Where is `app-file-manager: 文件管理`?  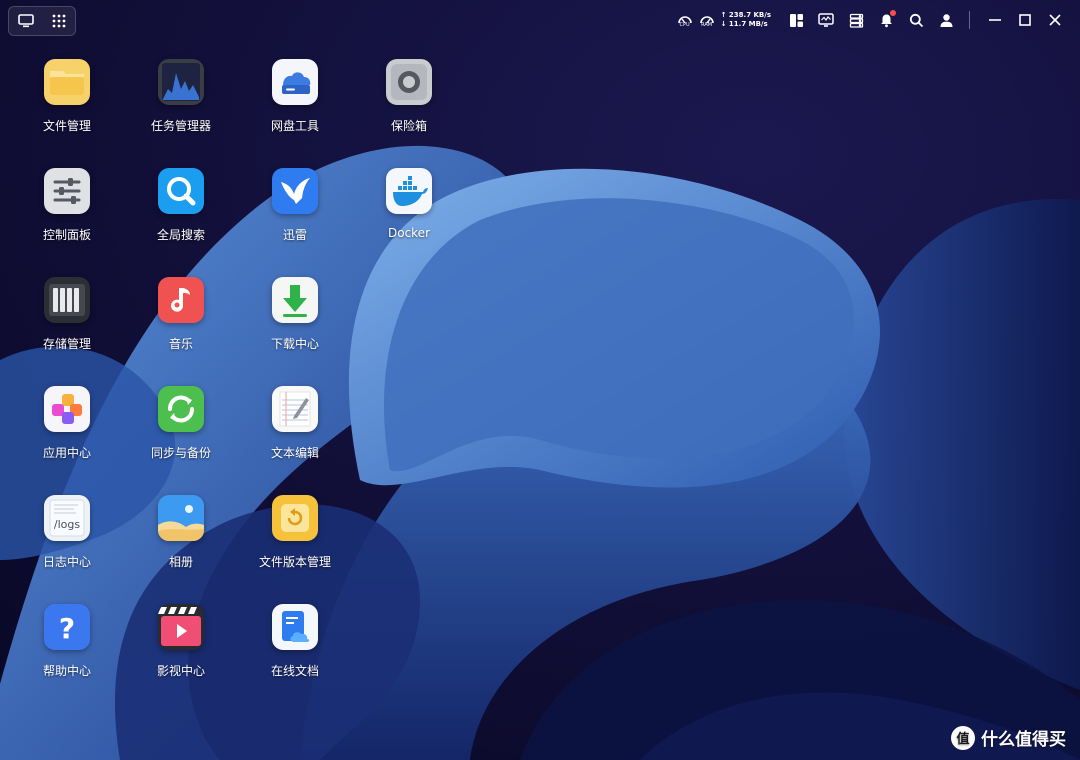
app-file-manager: 文件管理 is located at coordinates (67, 105).